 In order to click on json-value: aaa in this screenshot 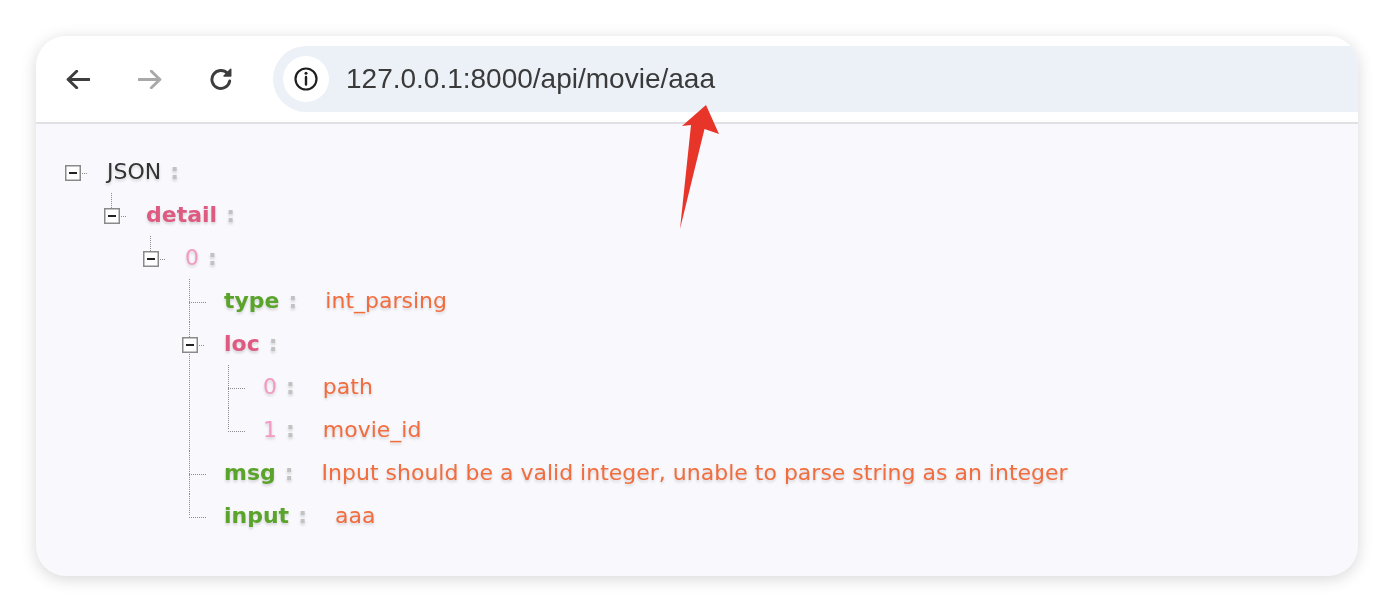, I will do `click(355, 515)`.